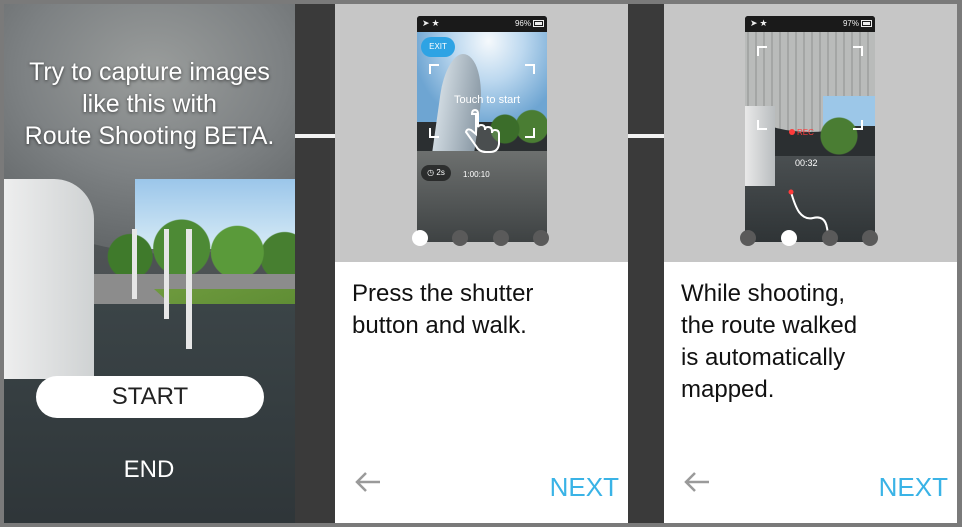  What do you see at coordinates (440, 172) in the screenshot?
I see `interval-value: 2s` at bounding box center [440, 172].